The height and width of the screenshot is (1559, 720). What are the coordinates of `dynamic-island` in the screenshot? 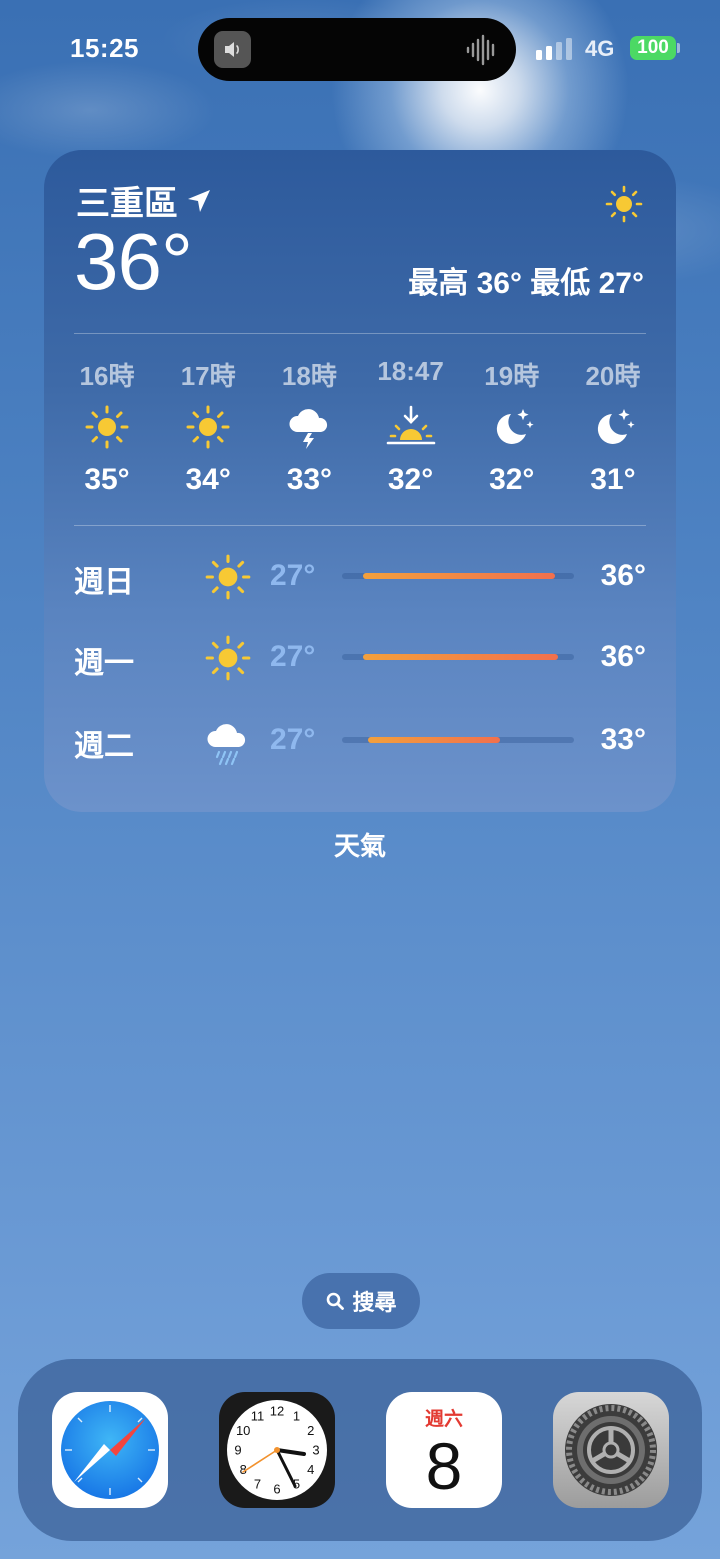 It's located at (357, 49).